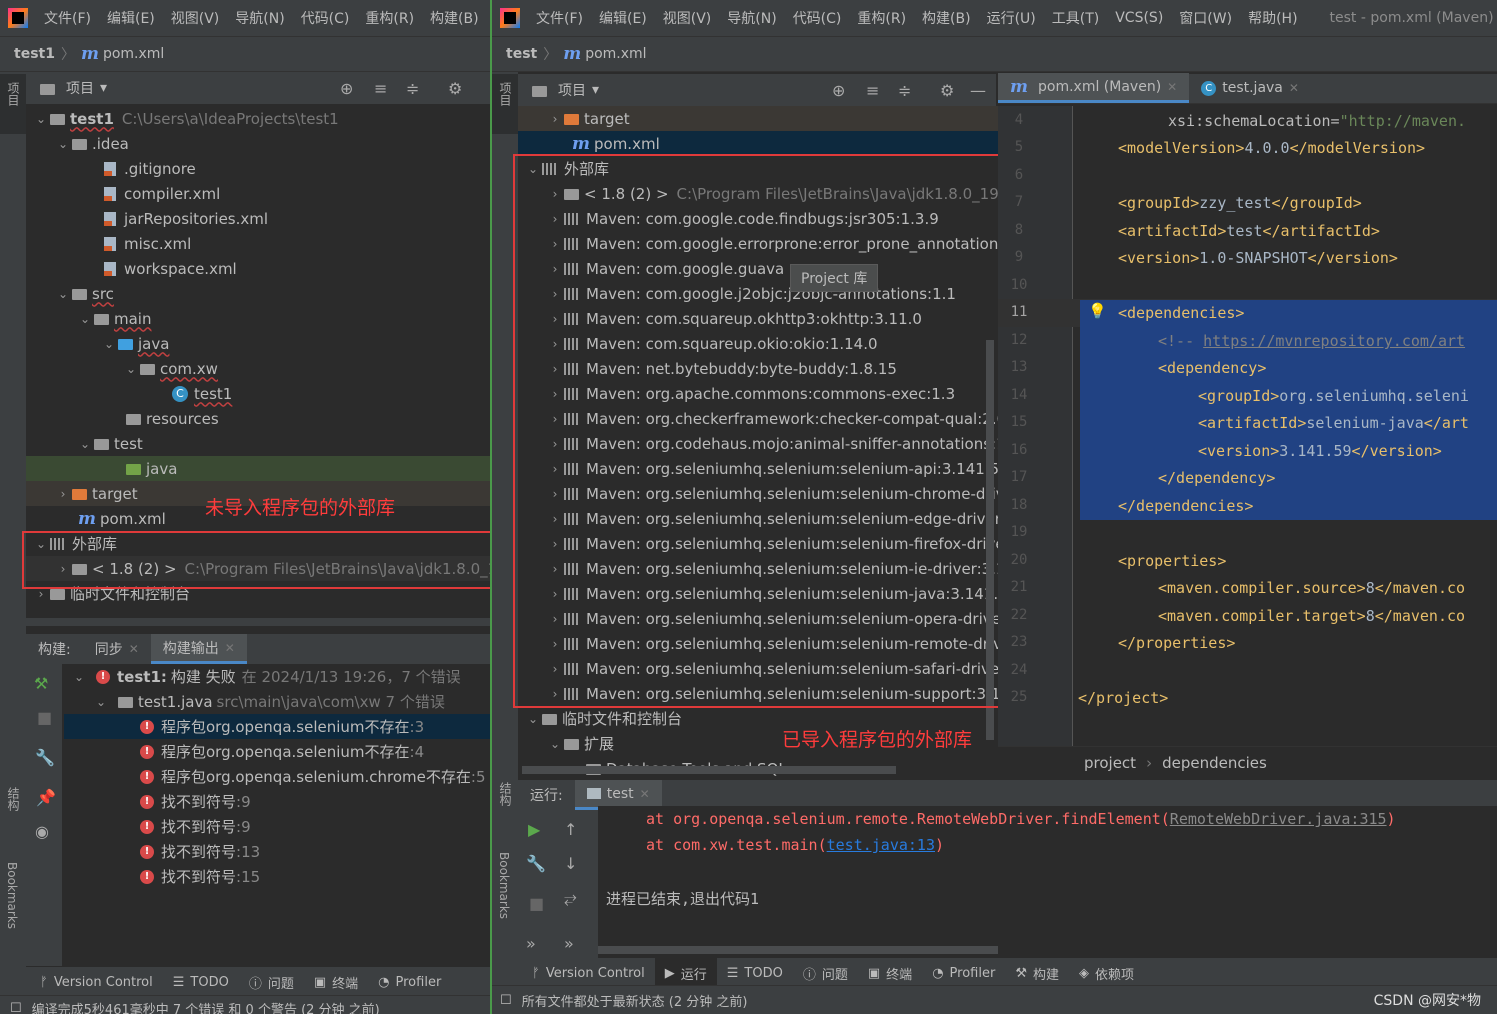 The height and width of the screenshot is (1014, 1497). Describe the element at coordinates (277, 701) in the screenshot. I see `build-file: ⌄ test1.java src\main\java\com\xw 7 个错误` at that location.